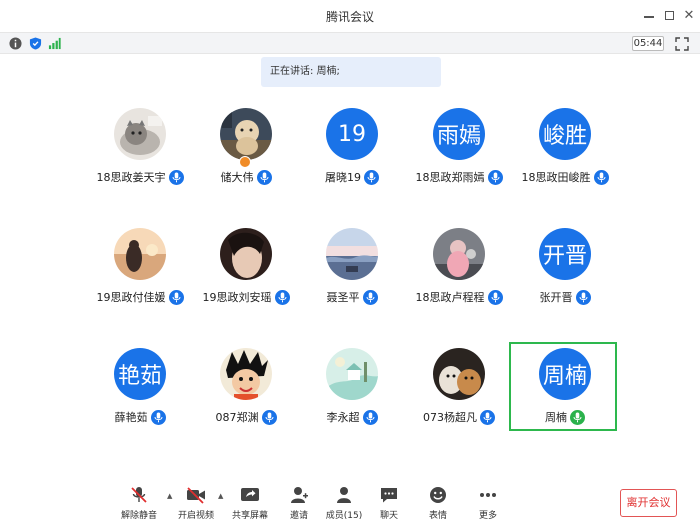 This screenshot has height=525, width=700. I want to click on video-options-caret: ▲, so click(222, 496).